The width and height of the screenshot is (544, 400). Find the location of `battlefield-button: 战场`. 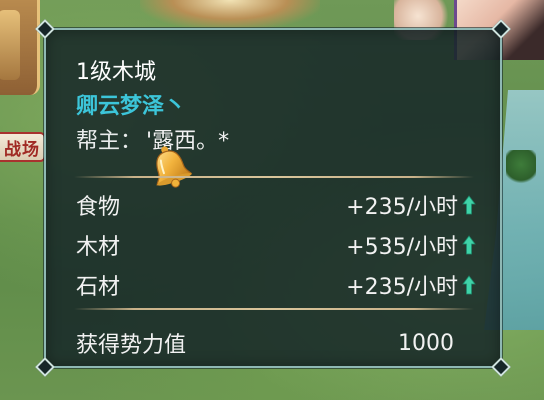

battlefield-button: 战场 is located at coordinates (23, 147).